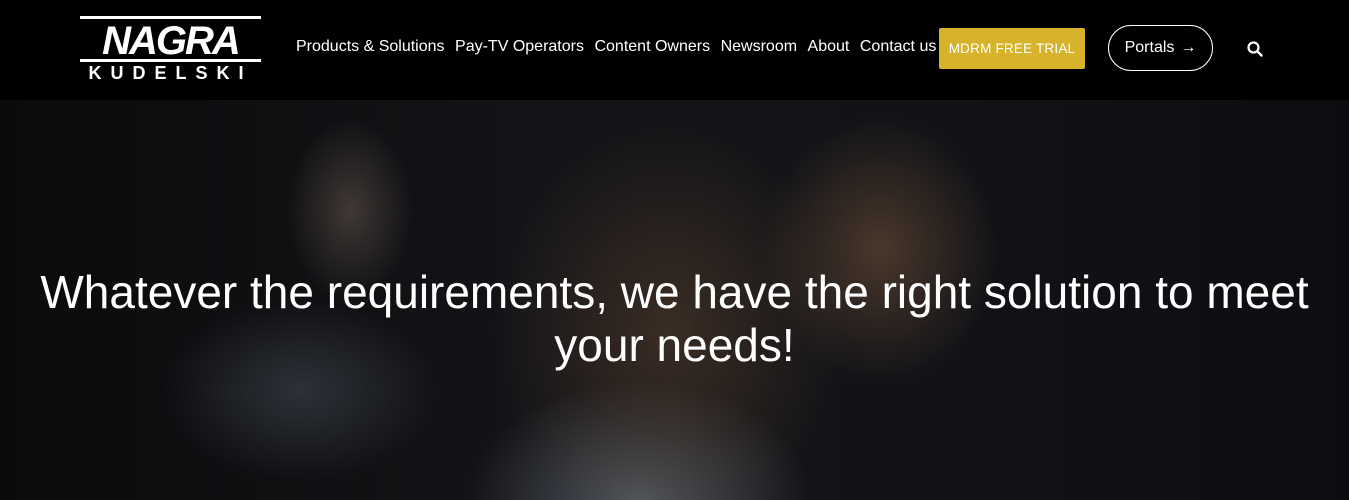  What do you see at coordinates (170, 41) in the screenshot?
I see `logo-top-text: NAGRA` at bounding box center [170, 41].